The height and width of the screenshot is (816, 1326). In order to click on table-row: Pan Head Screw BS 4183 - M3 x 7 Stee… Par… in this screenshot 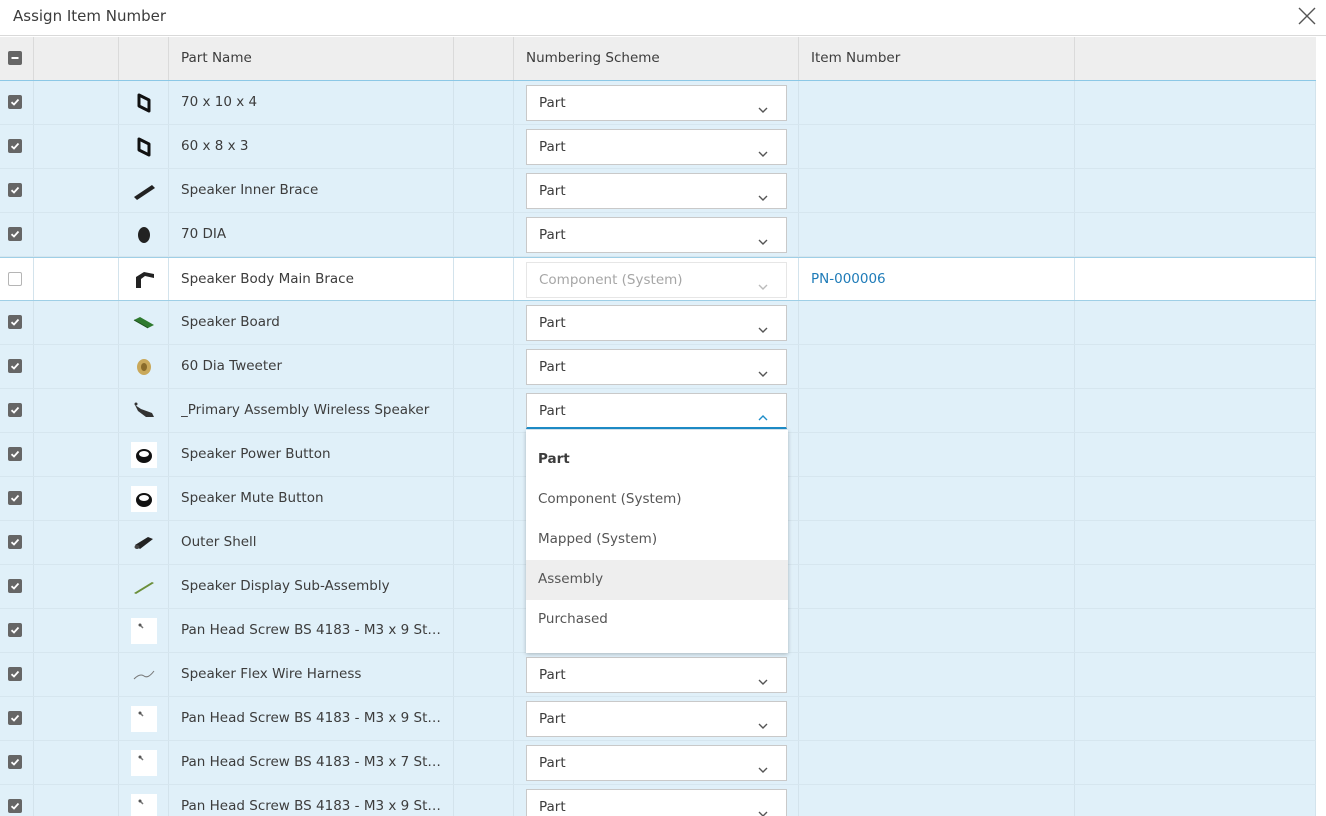, I will do `click(658, 763)`.